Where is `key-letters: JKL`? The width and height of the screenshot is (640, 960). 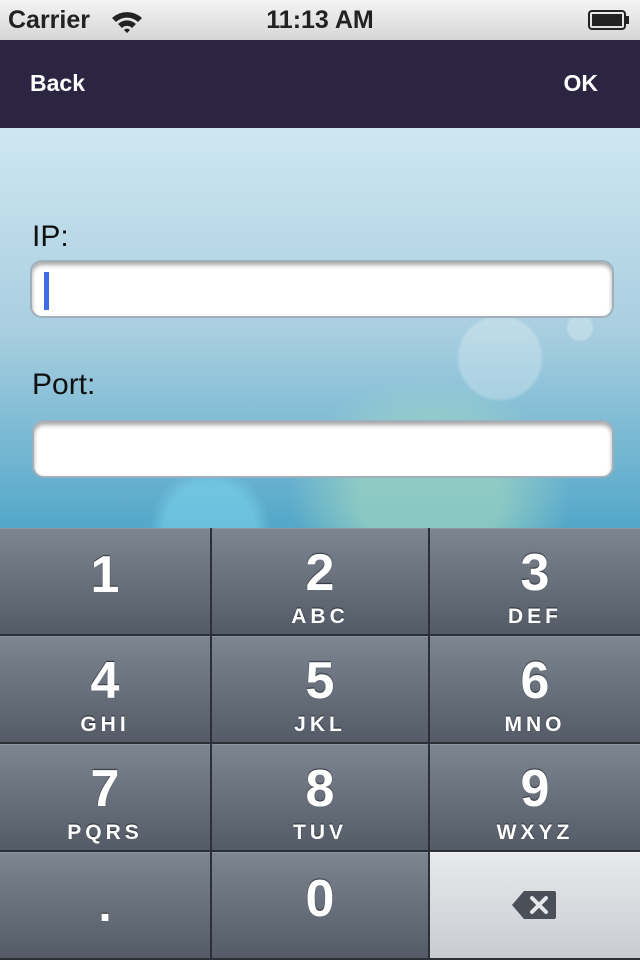
key-letters: JKL is located at coordinates (320, 724).